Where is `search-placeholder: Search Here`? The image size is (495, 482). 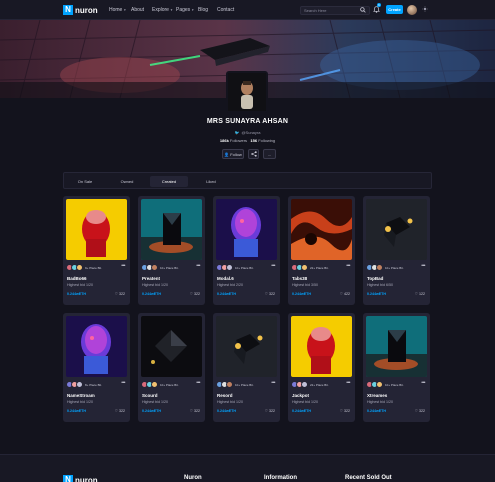 search-placeholder: Search Here is located at coordinates (315, 10).